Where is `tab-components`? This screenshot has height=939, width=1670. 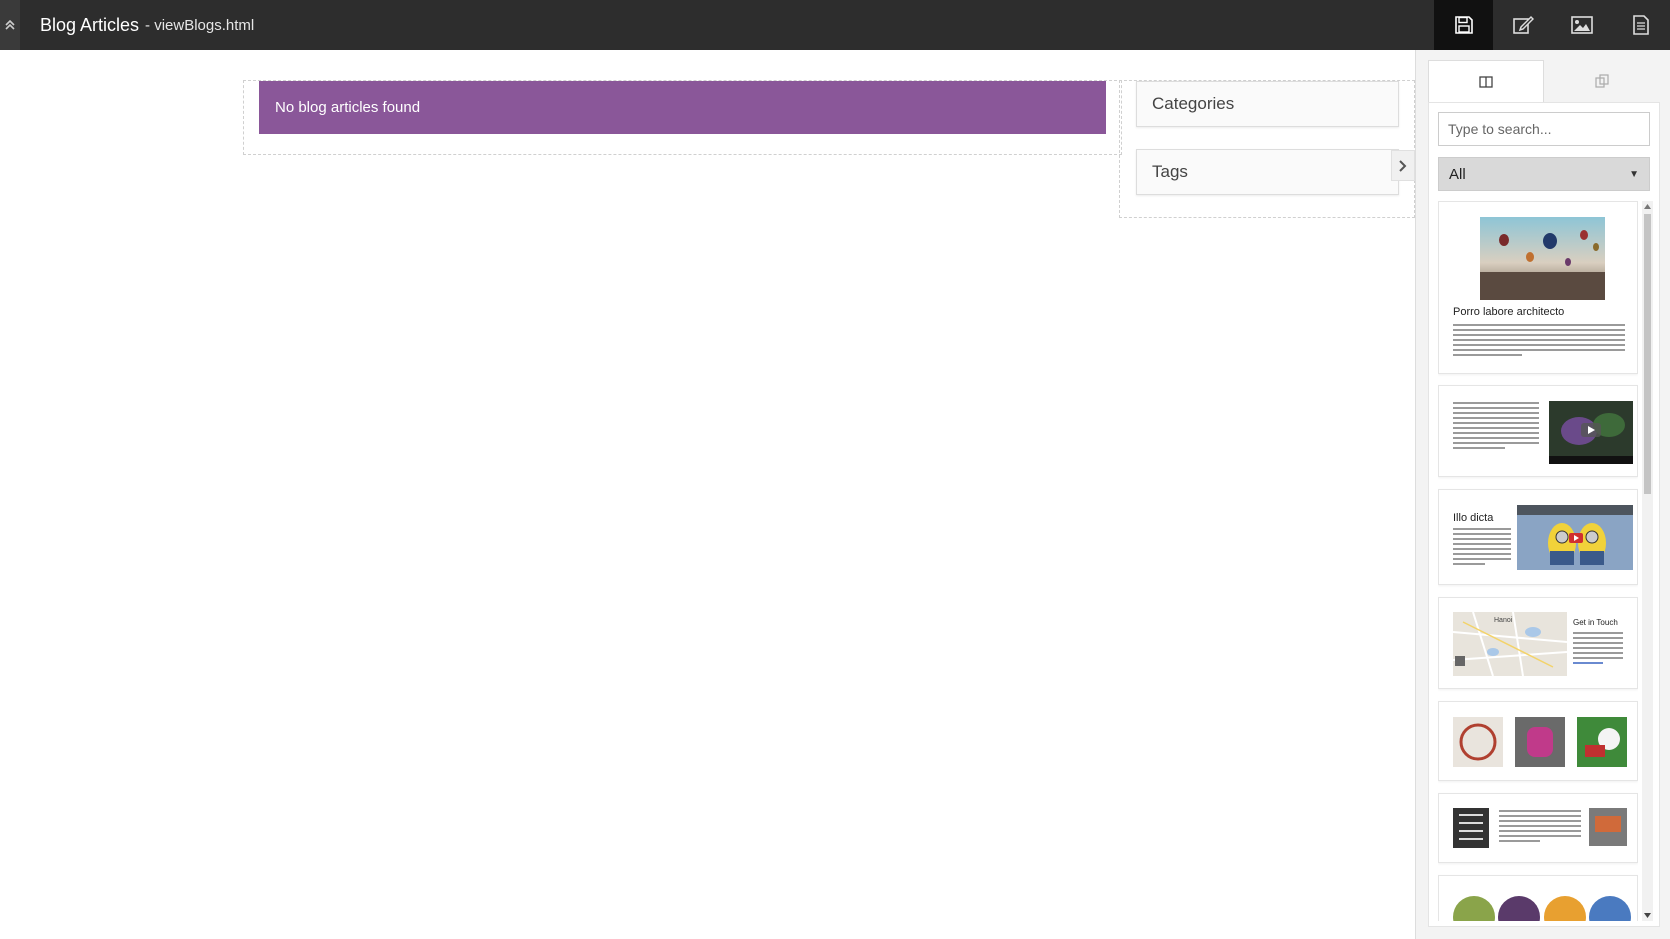
tab-components is located at coordinates (1602, 81).